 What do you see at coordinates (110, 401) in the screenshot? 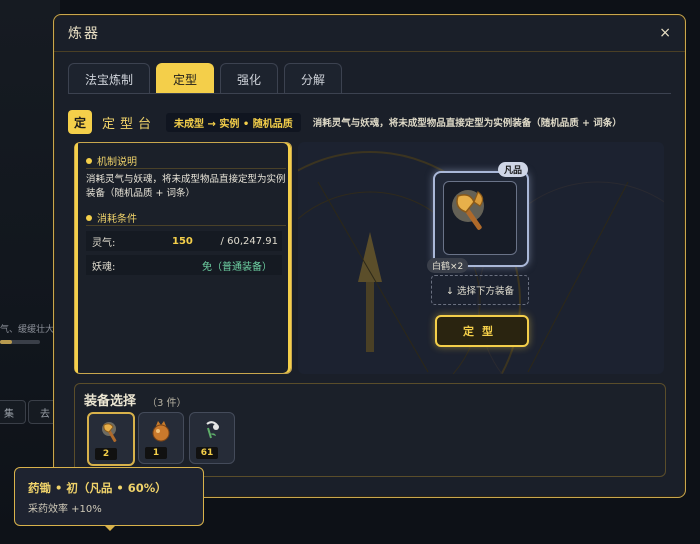
I see `equipment-title: 装备选择` at bounding box center [110, 401].